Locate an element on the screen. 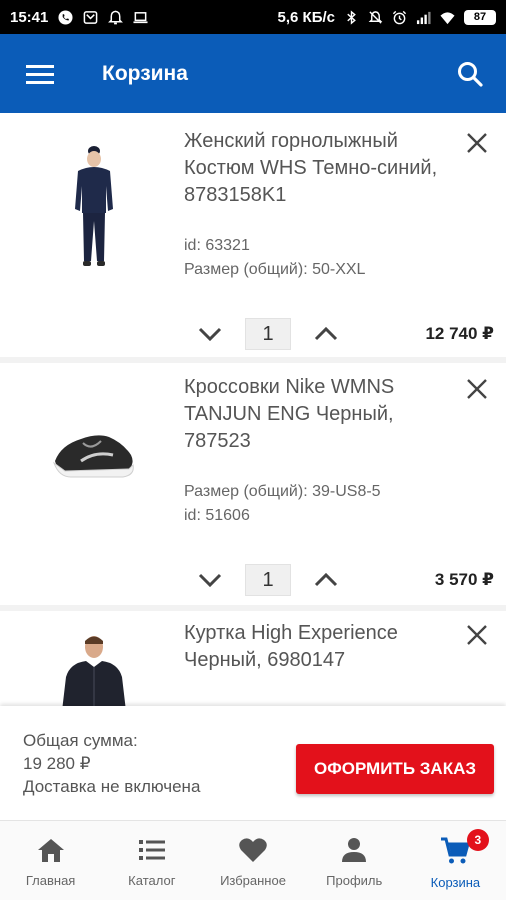  nav-label: Главная is located at coordinates (50, 880).